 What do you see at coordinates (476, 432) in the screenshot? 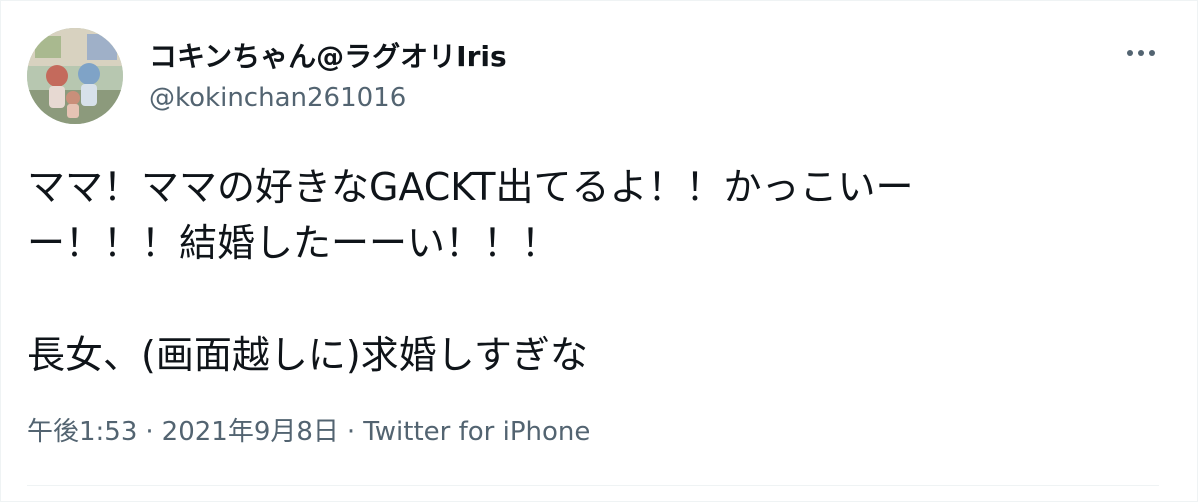
I see `tweet-source: Twitter for iPhone` at bounding box center [476, 432].